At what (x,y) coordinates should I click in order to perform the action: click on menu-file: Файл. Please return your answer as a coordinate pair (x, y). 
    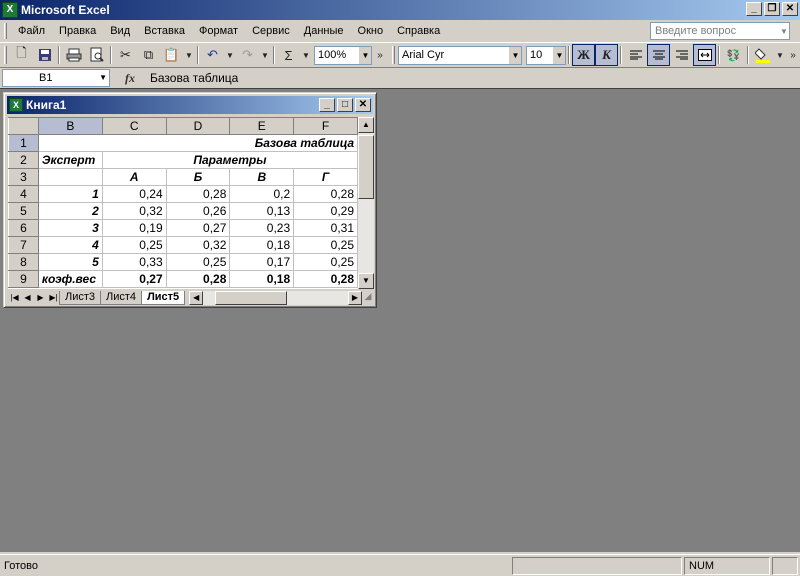
    Looking at the image, I should click on (31, 31).